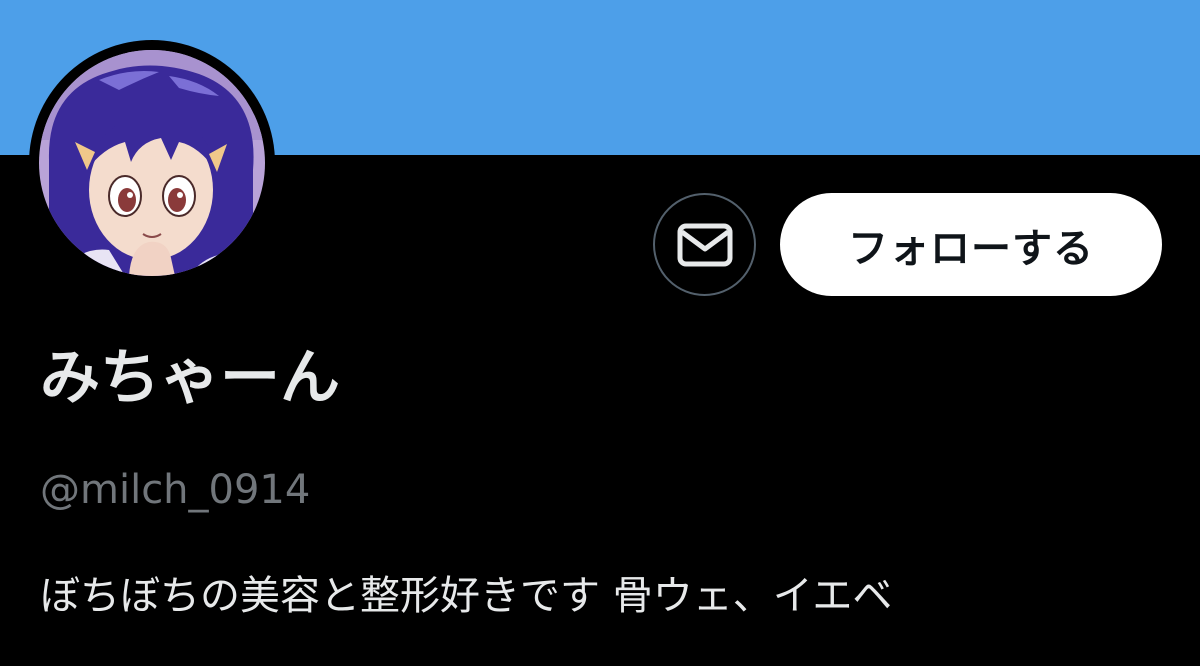 The image size is (1200, 666). I want to click on follow-button: フォローする, so click(971, 244).